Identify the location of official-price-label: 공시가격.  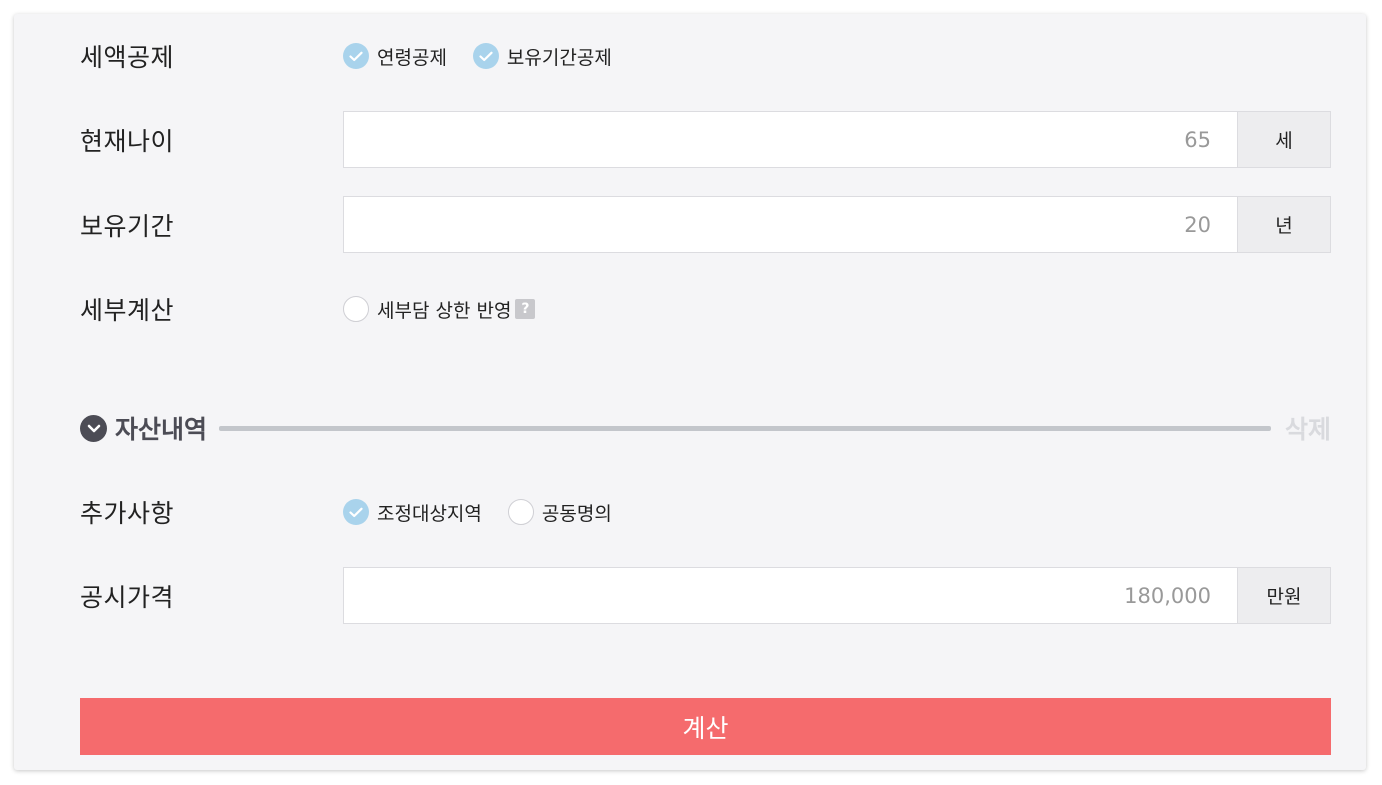
(127, 597).